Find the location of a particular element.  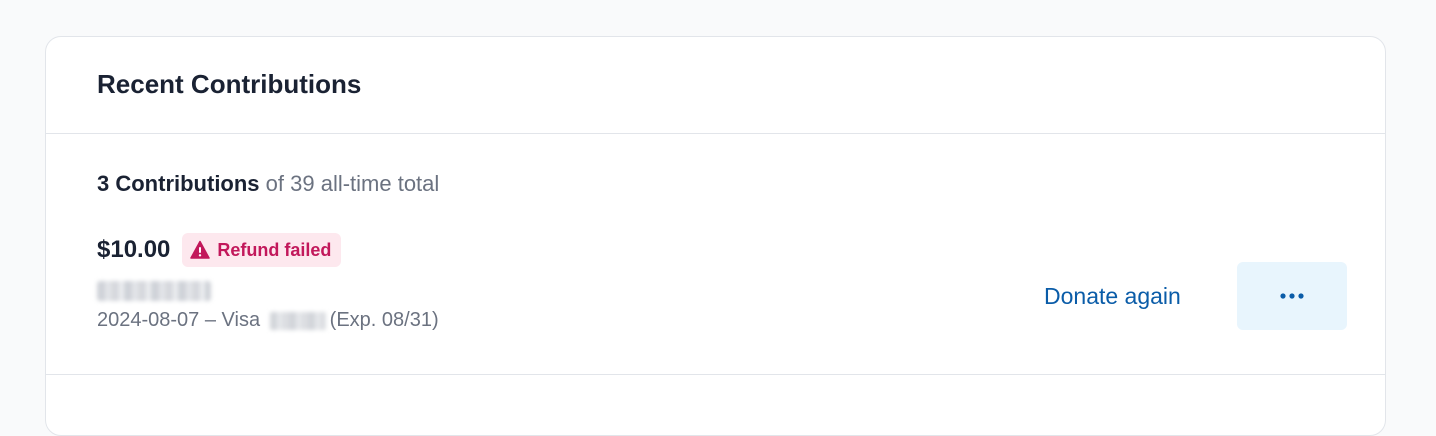

amount-line: $10.00 Refund failed is located at coordinates (219, 250).